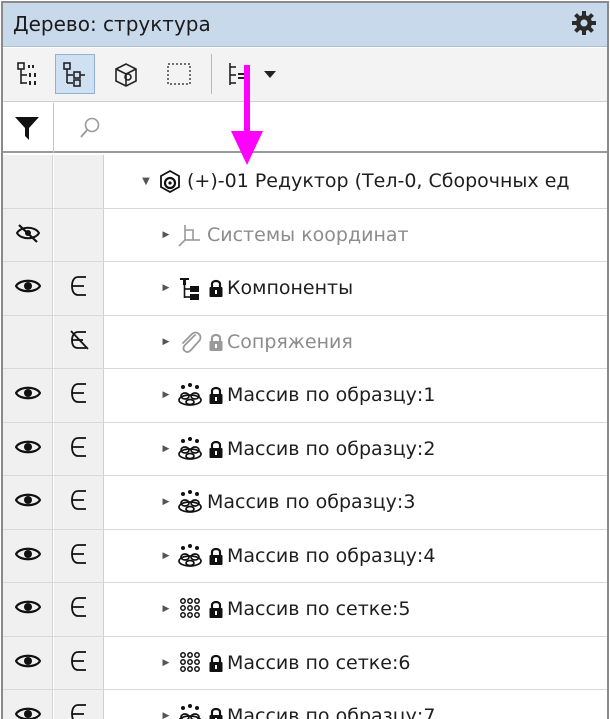  What do you see at coordinates (170, 181) in the screenshot?
I see `assembly-icon` at bounding box center [170, 181].